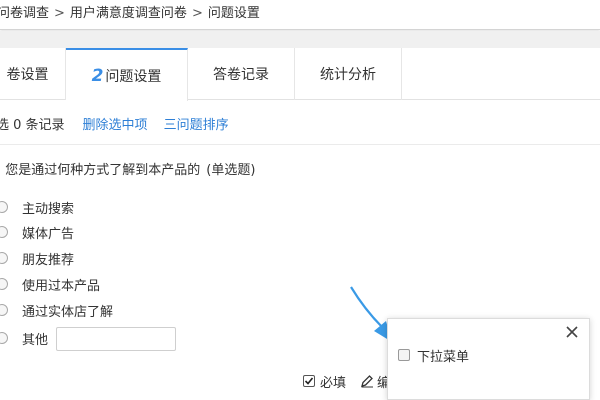  I want to click on breadcrumb-item-questionnaire: 用户满意度调查问卷, so click(128, 13).